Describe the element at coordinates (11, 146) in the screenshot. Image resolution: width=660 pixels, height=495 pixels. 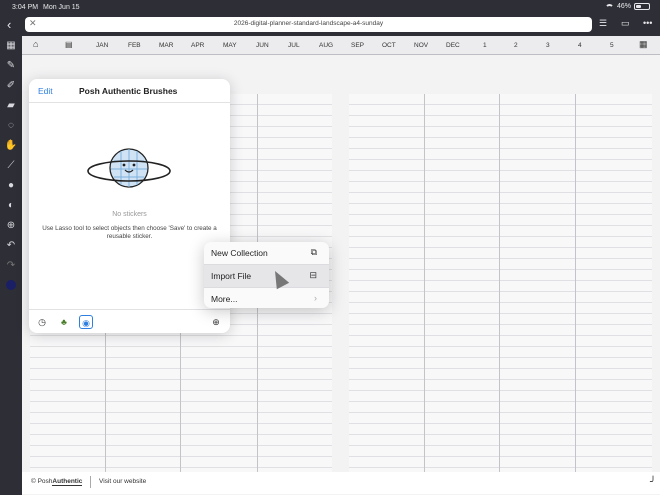
I see `sticker-hand-icon: ✋` at that location.